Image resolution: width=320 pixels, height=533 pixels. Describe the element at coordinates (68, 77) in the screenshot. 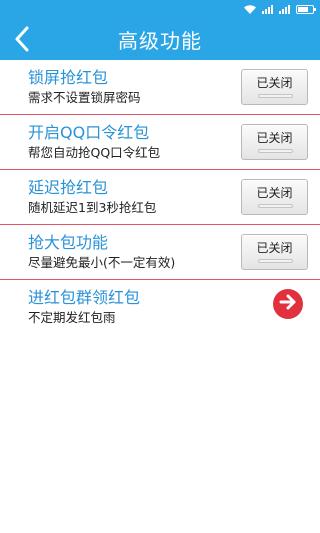

I see `setting-title: 锁屏抢红包` at that location.